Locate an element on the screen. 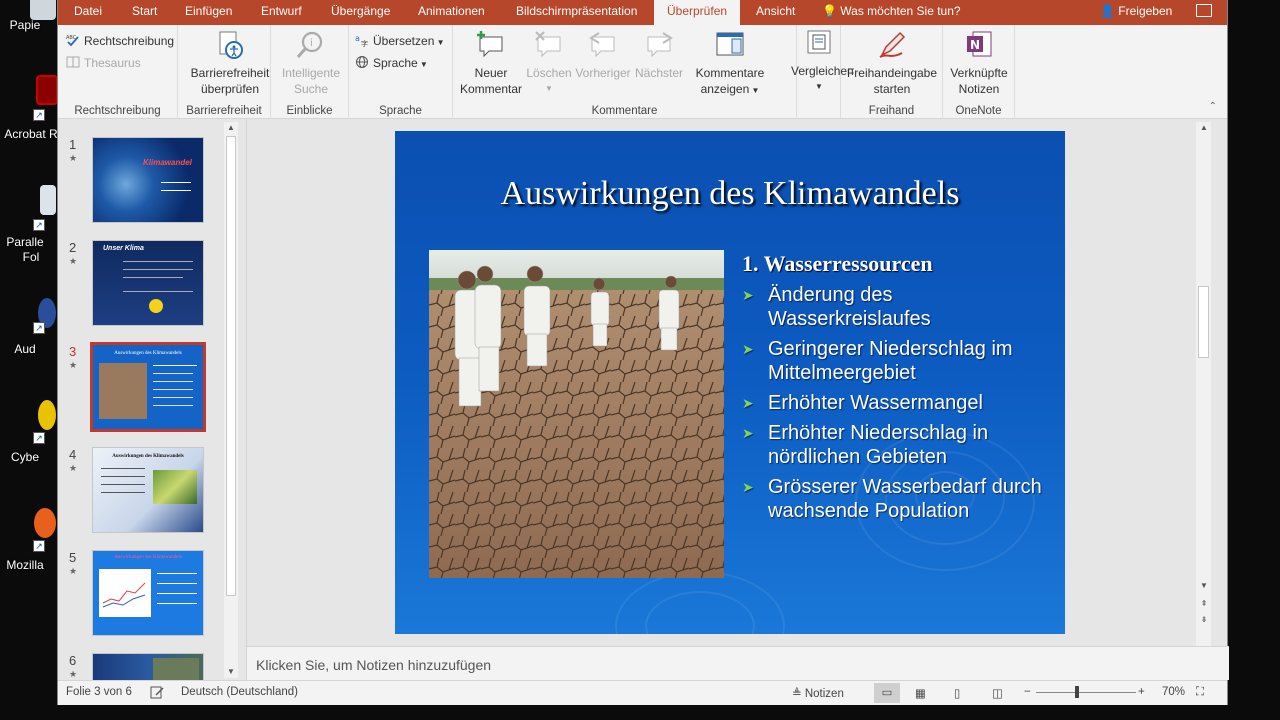  show-comments-button: Kommentare anzeigen ▼ is located at coordinates (730, 64).